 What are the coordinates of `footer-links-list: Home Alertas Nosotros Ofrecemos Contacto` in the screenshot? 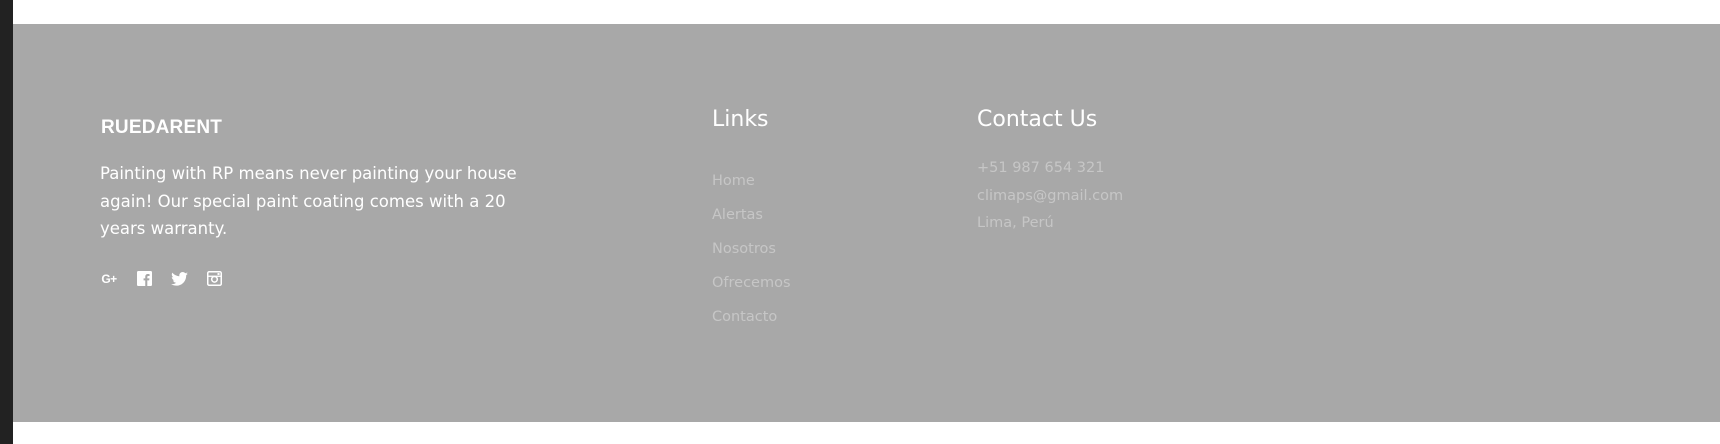 It's located at (751, 258).